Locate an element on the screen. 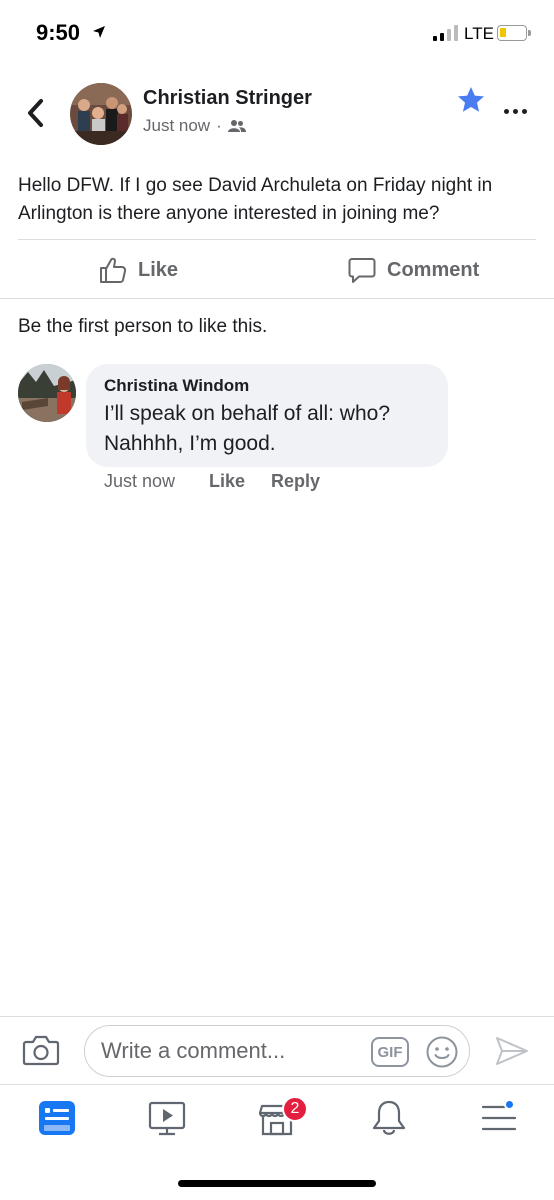  home-indicator is located at coordinates (277, 1183).